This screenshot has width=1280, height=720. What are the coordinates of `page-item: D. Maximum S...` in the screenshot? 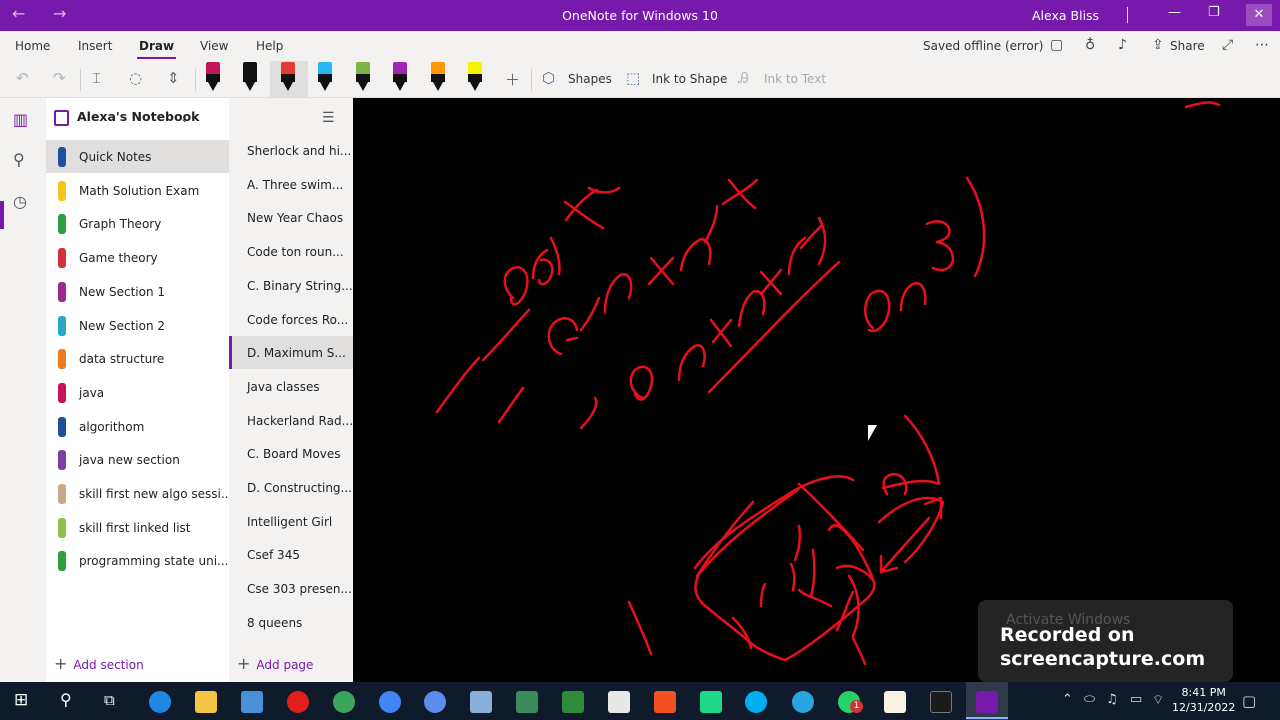 It's located at (291, 353).